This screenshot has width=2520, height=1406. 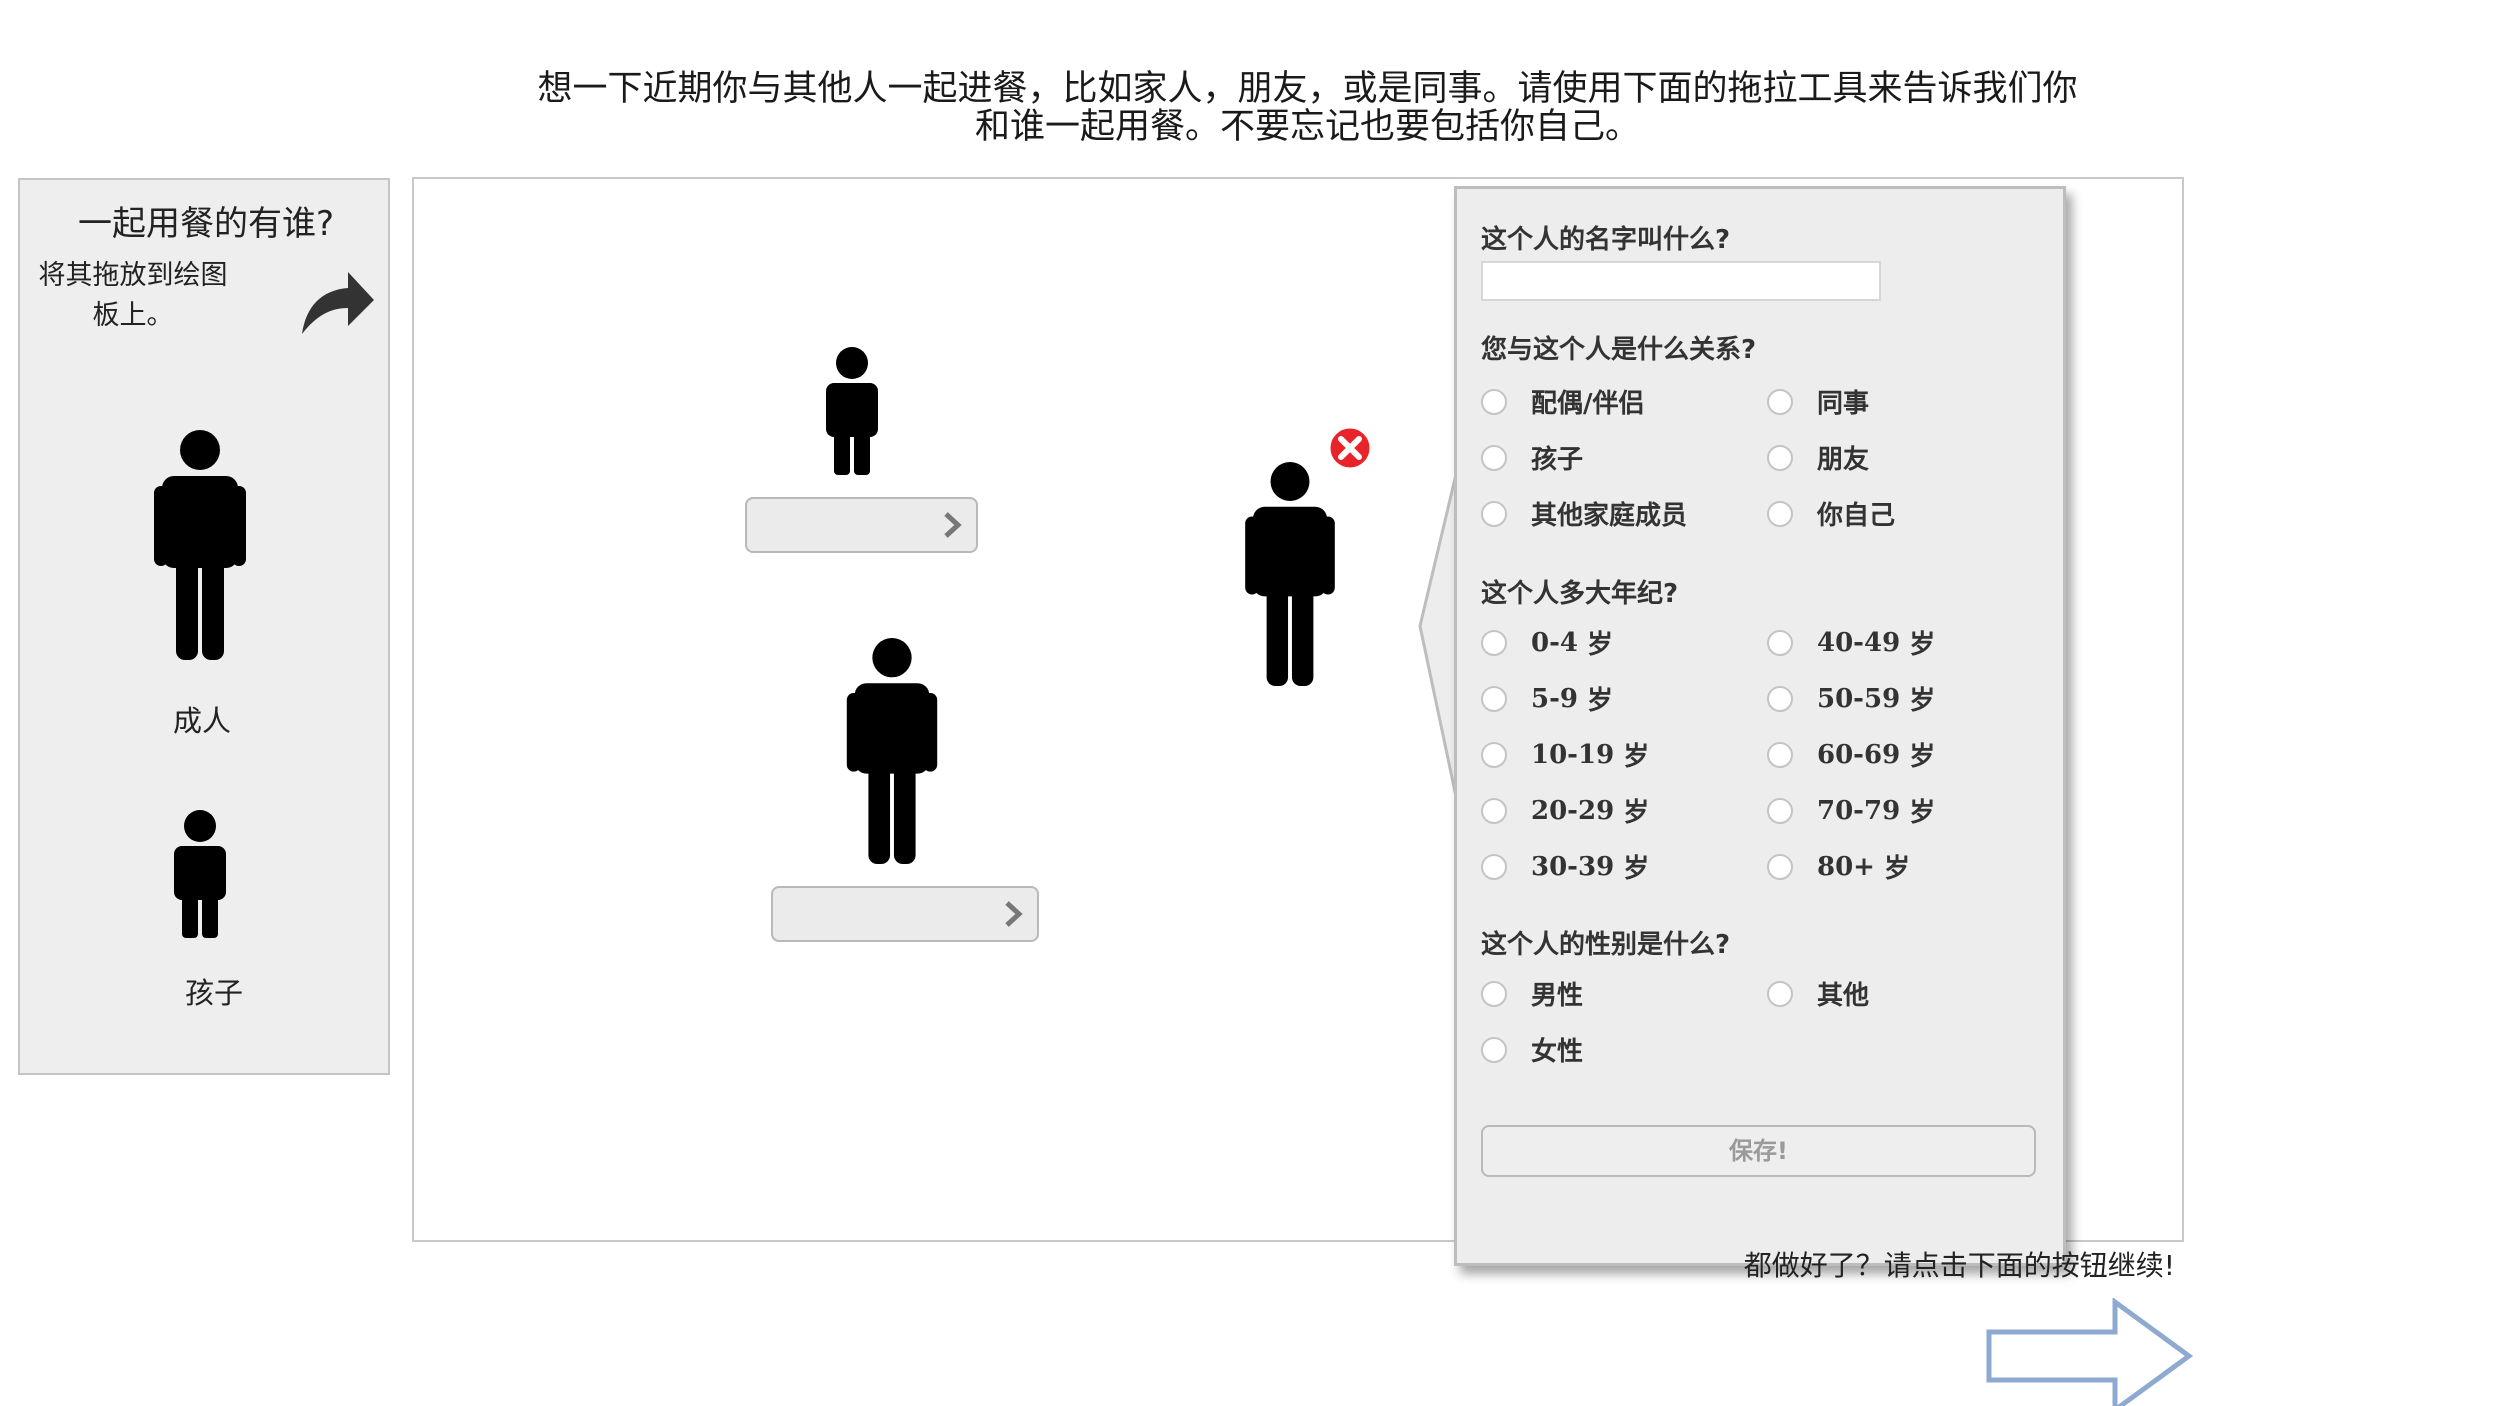 I want to click on gender-option: 其他, so click(x=1818, y=993).